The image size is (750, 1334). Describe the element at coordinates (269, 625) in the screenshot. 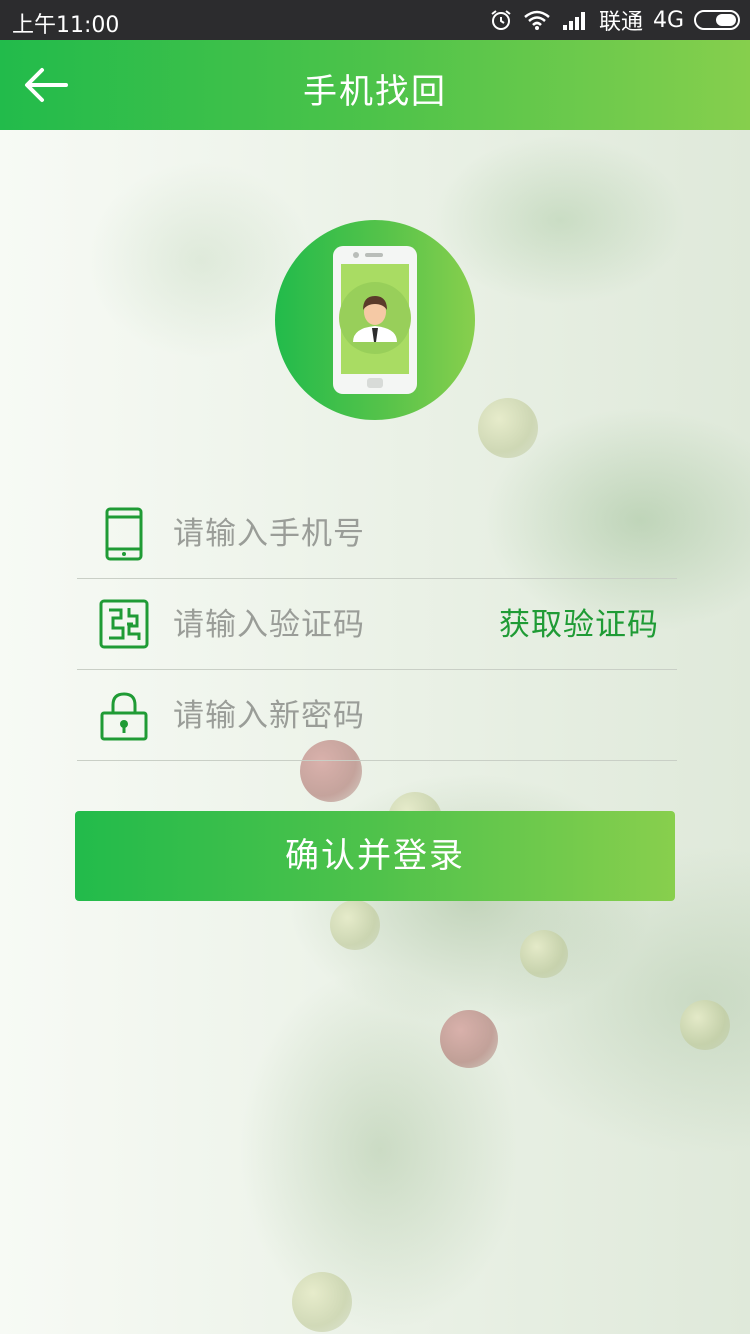

I see `code-input: 请输入验证码` at that location.